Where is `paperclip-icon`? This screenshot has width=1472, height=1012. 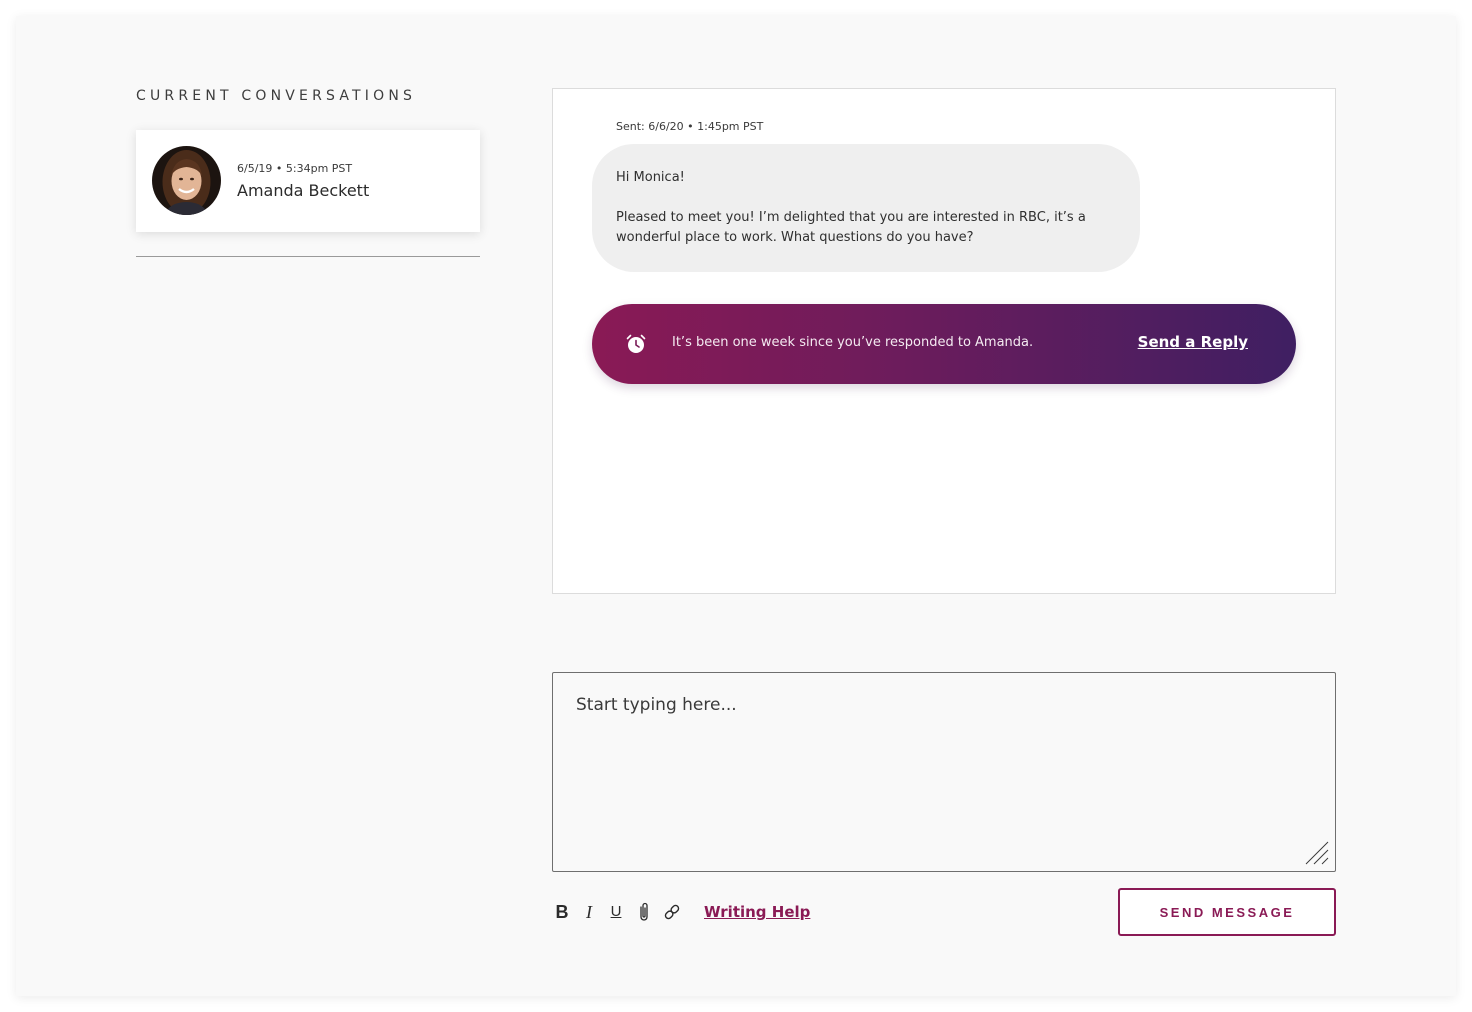
paperclip-icon is located at coordinates (644, 911).